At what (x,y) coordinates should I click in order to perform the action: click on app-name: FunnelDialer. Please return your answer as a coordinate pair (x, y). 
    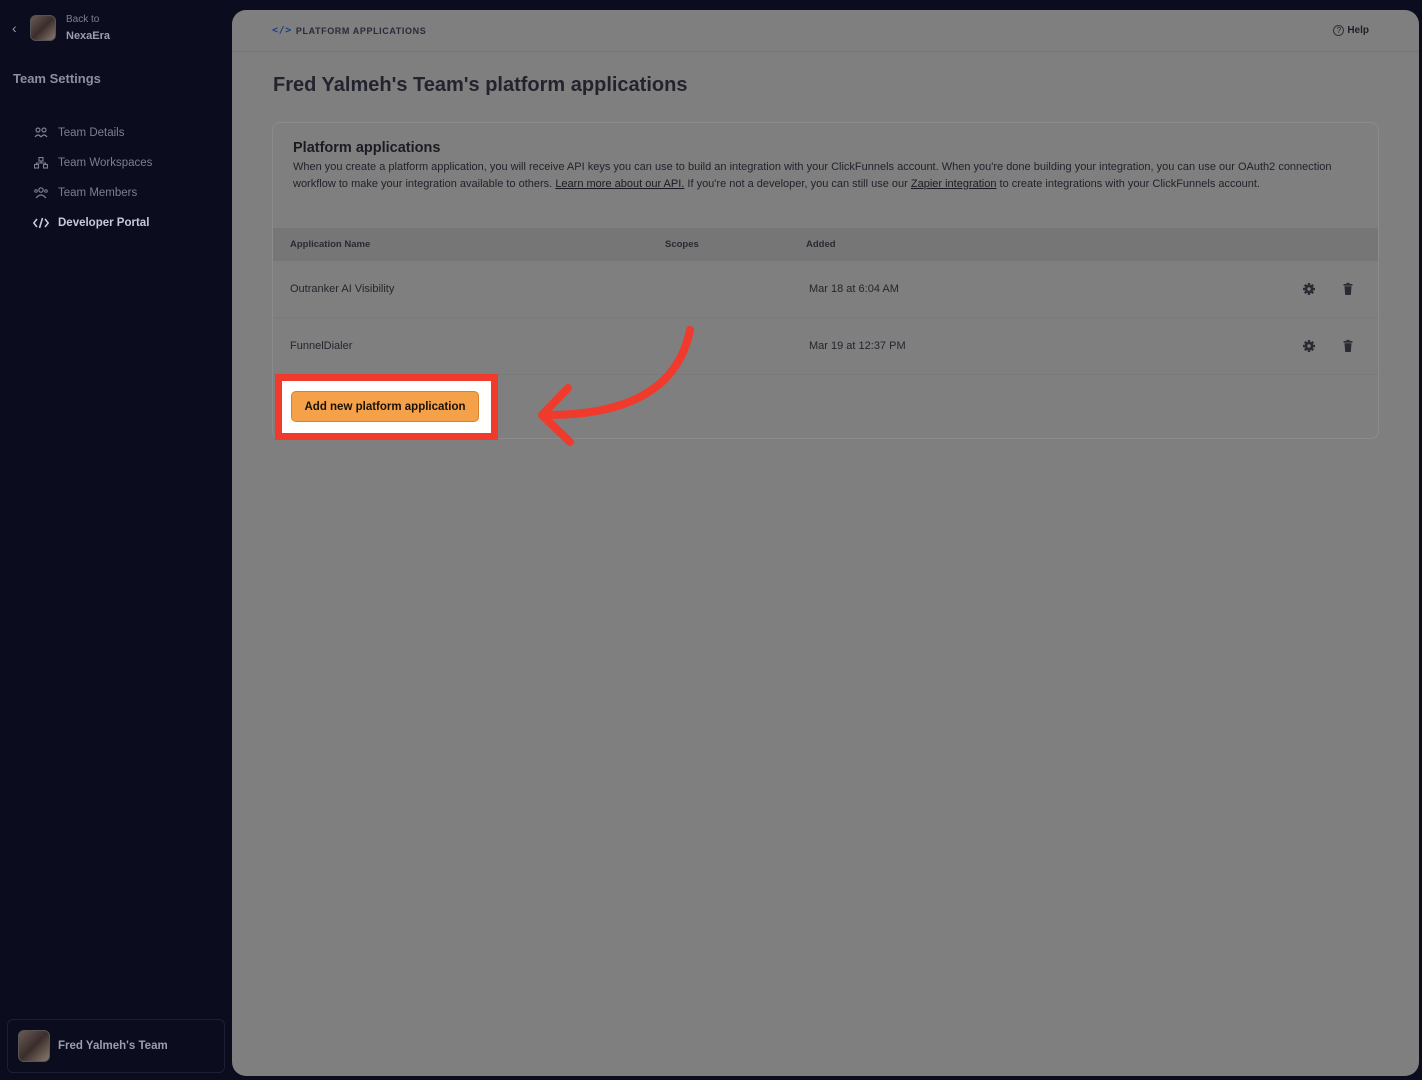
    Looking at the image, I should click on (321, 346).